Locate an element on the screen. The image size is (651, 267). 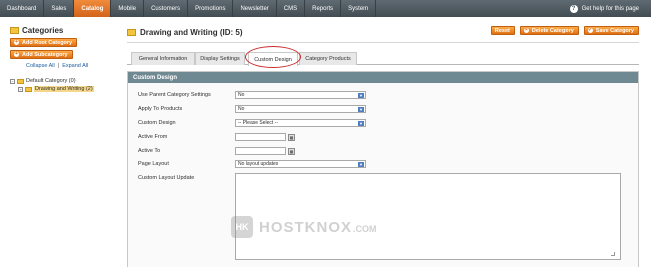
sidebar-title: Categories is located at coordinates (62, 30).